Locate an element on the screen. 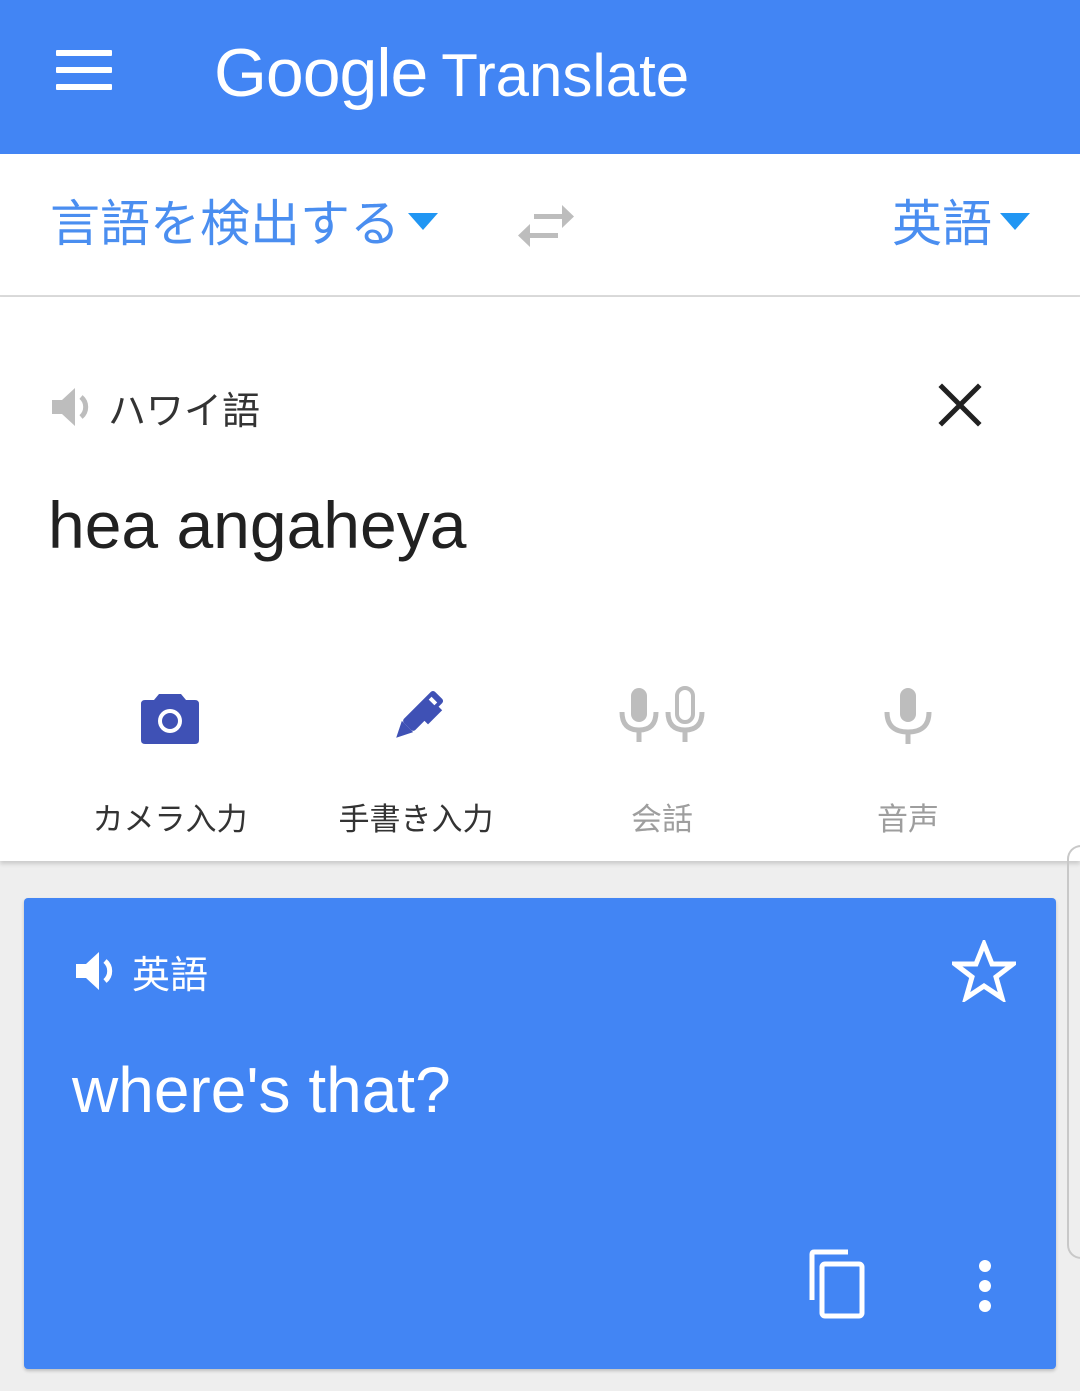 The width and height of the screenshot is (1080, 1391). source-language-selector: 言語を検出する is located at coordinates (244, 224).